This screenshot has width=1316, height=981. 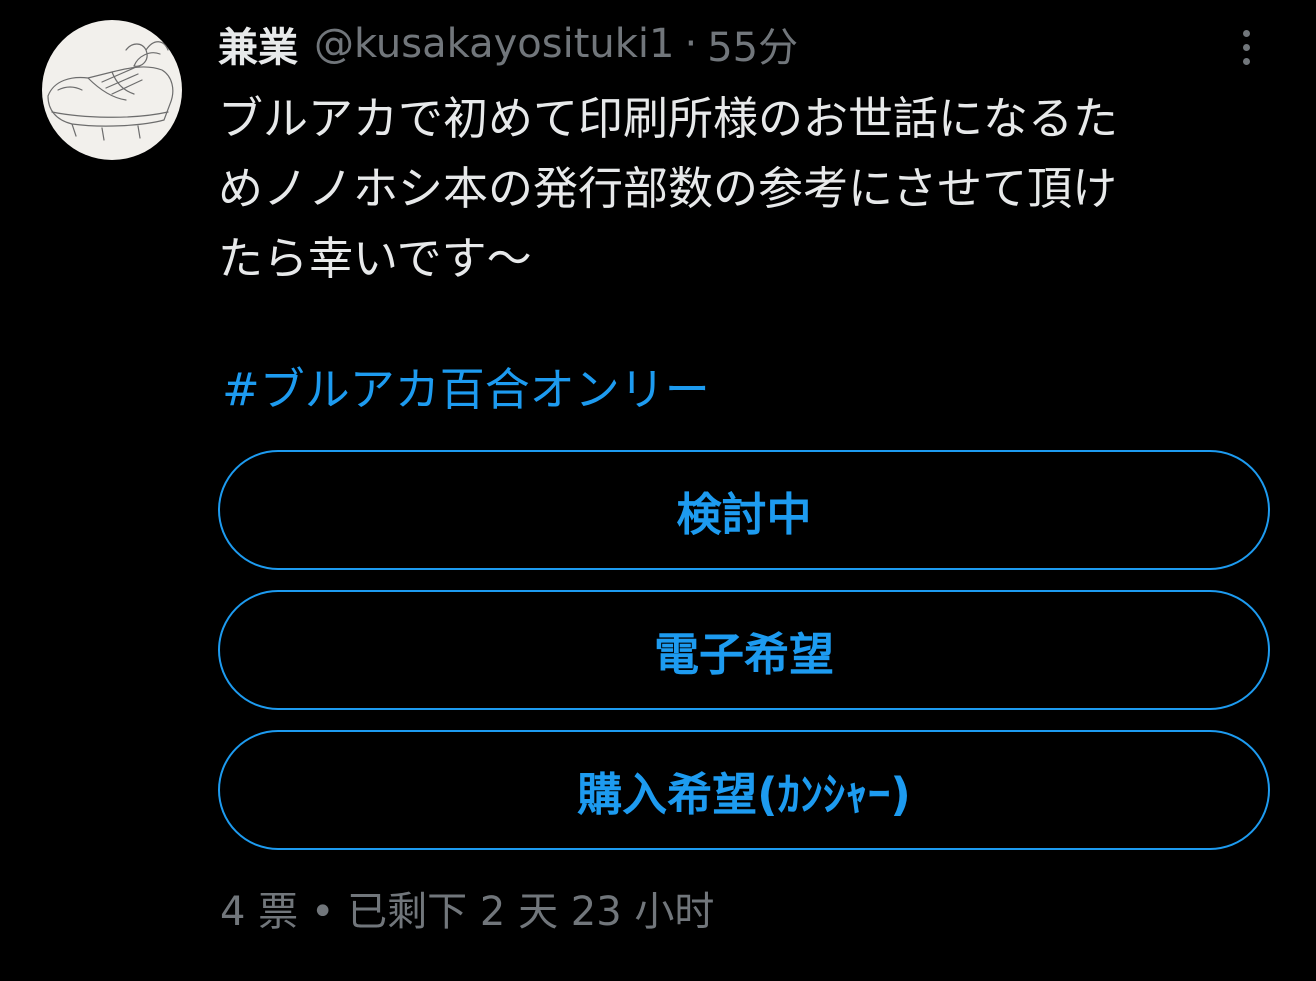 I want to click on display-name: 兼業, so click(x=258, y=44).